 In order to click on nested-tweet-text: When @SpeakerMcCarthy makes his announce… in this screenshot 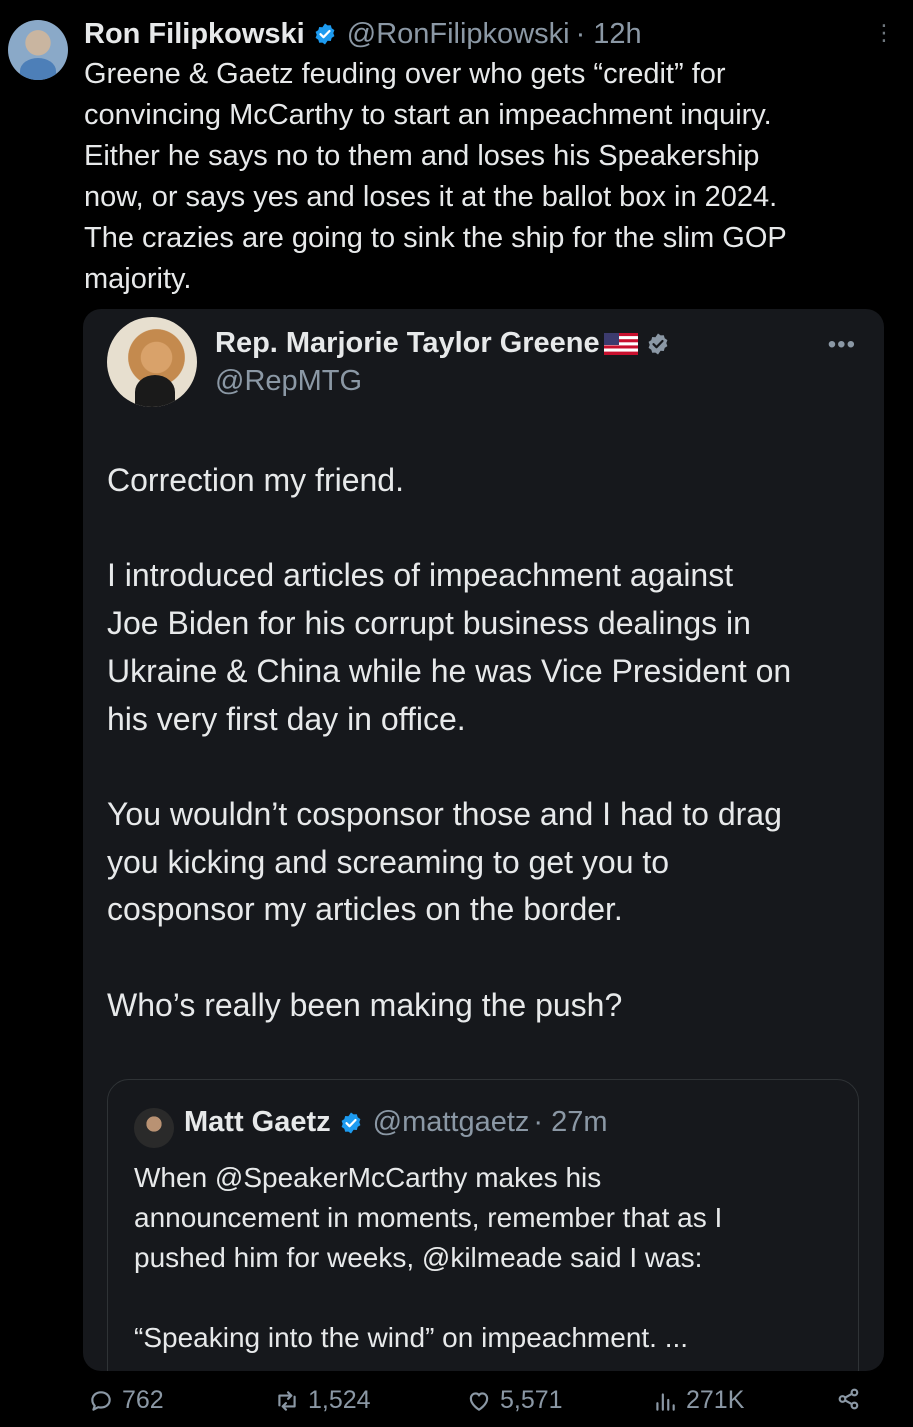, I will do `click(428, 1257)`.